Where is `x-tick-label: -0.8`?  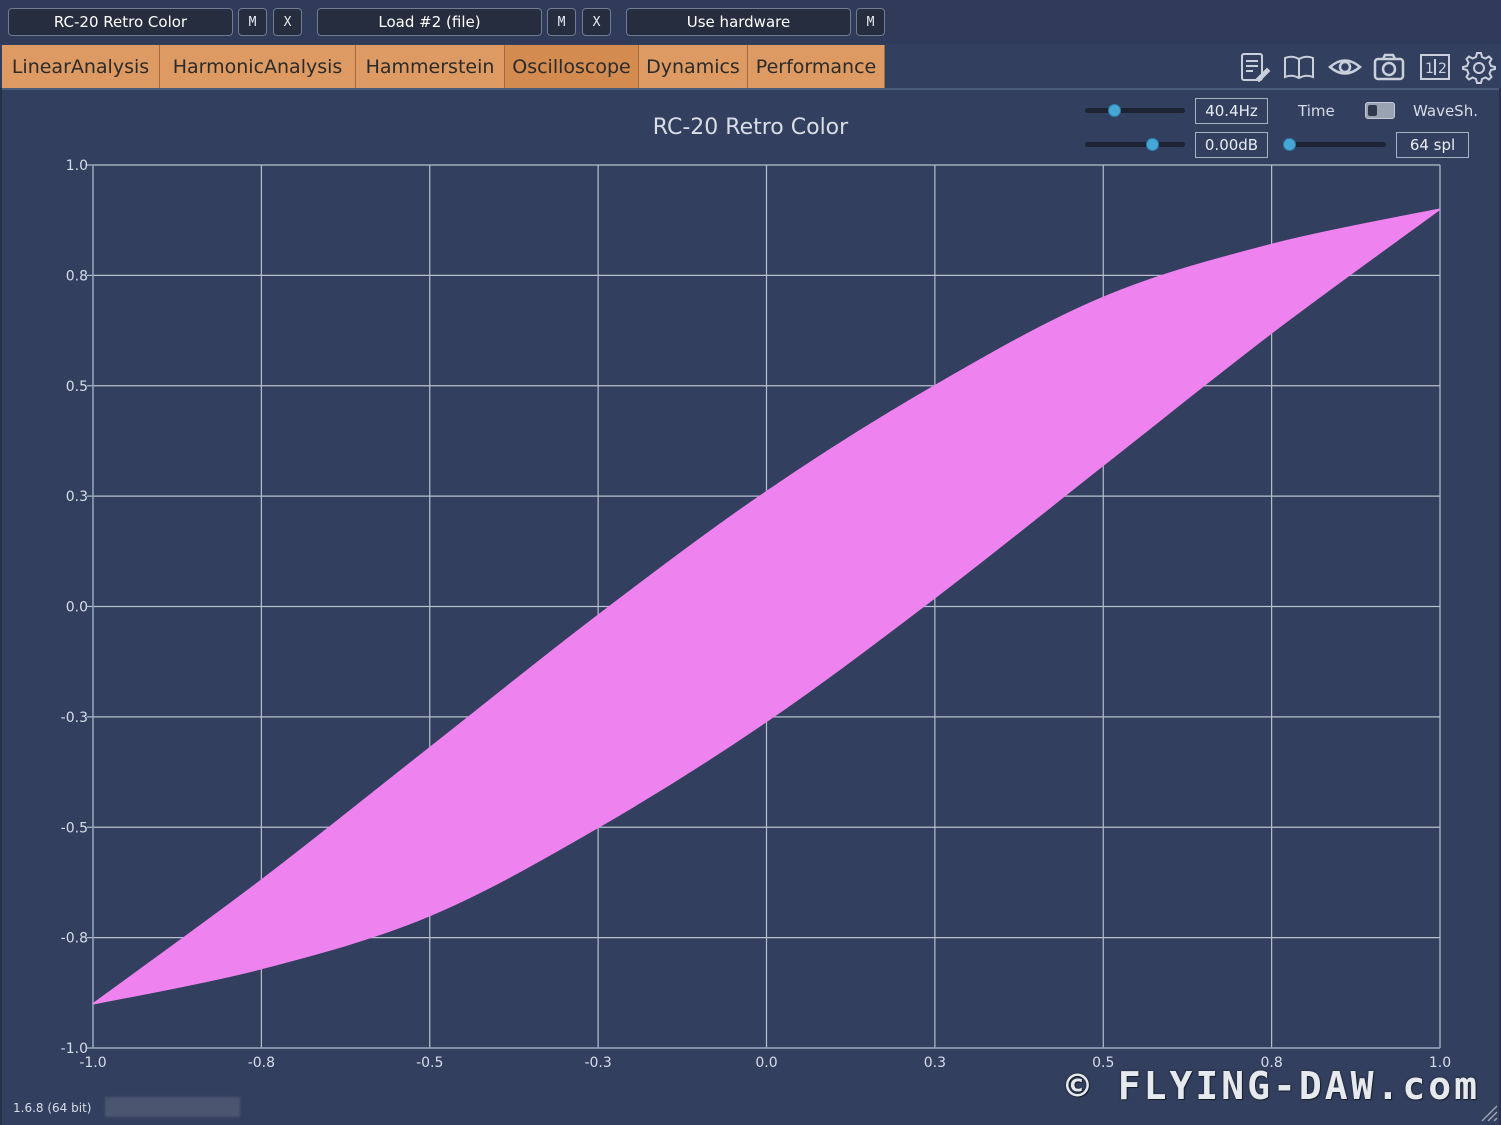
x-tick-label: -0.8 is located at coordinates (261, 1063).